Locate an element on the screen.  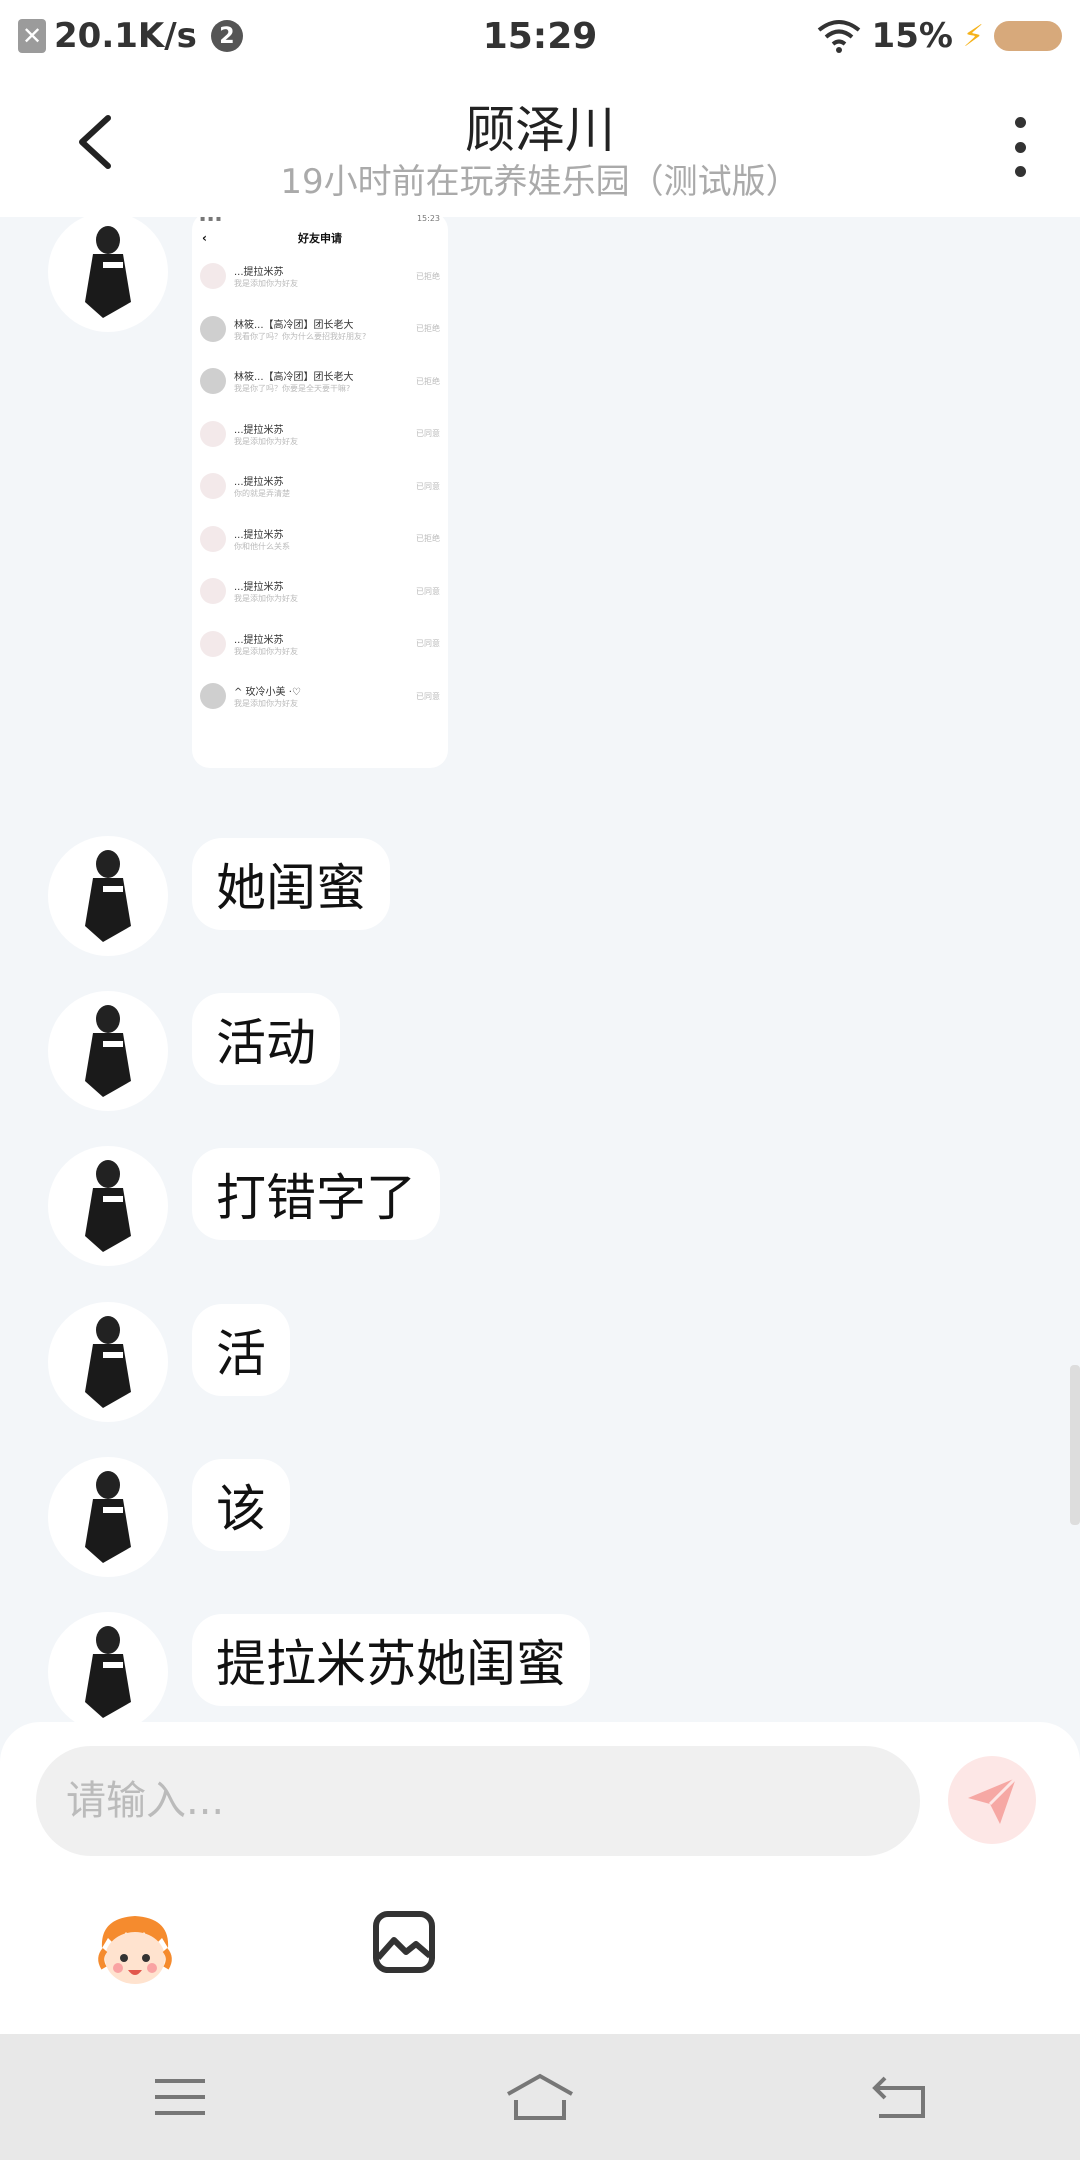
composer is located at coordinates (540, 1878).